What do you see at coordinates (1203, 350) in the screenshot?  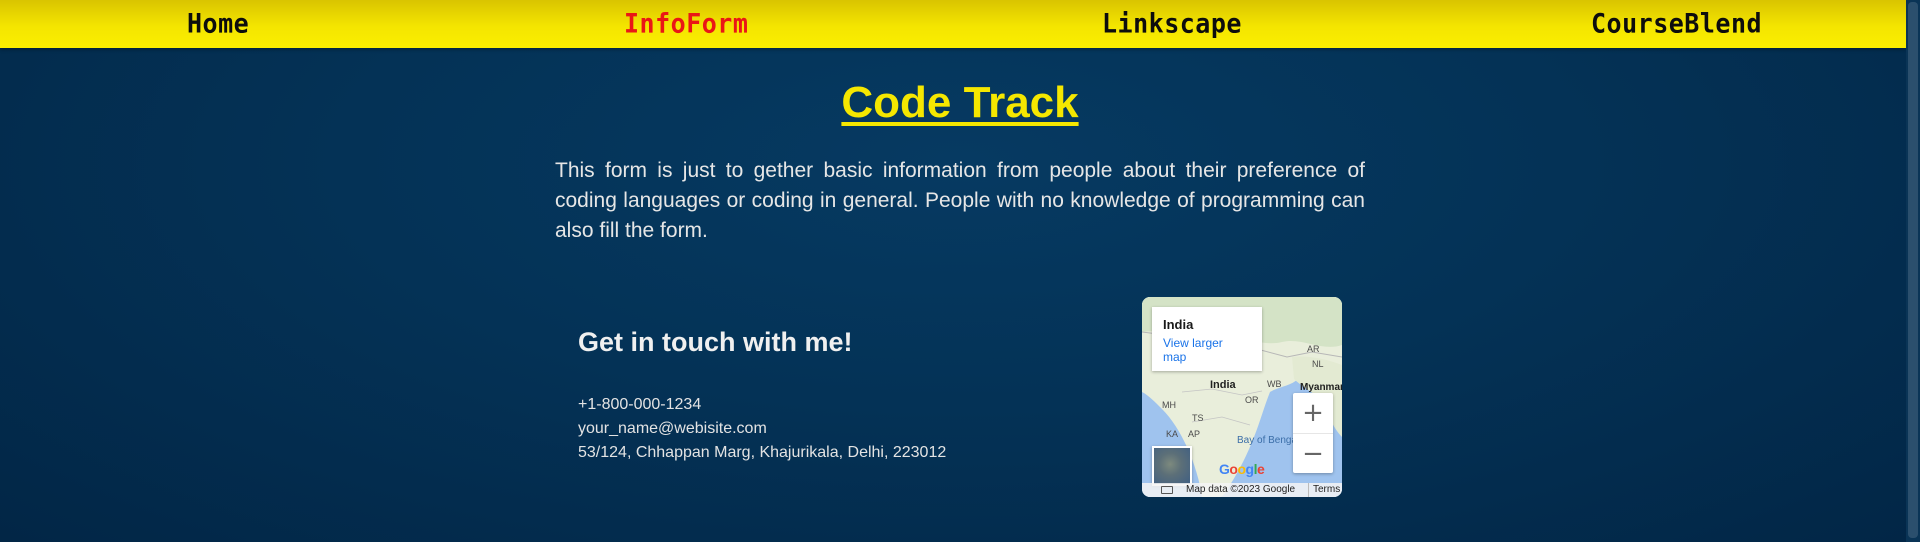 I see `view-larger-map-link: View larger map` at bounding box center [1203, 350].